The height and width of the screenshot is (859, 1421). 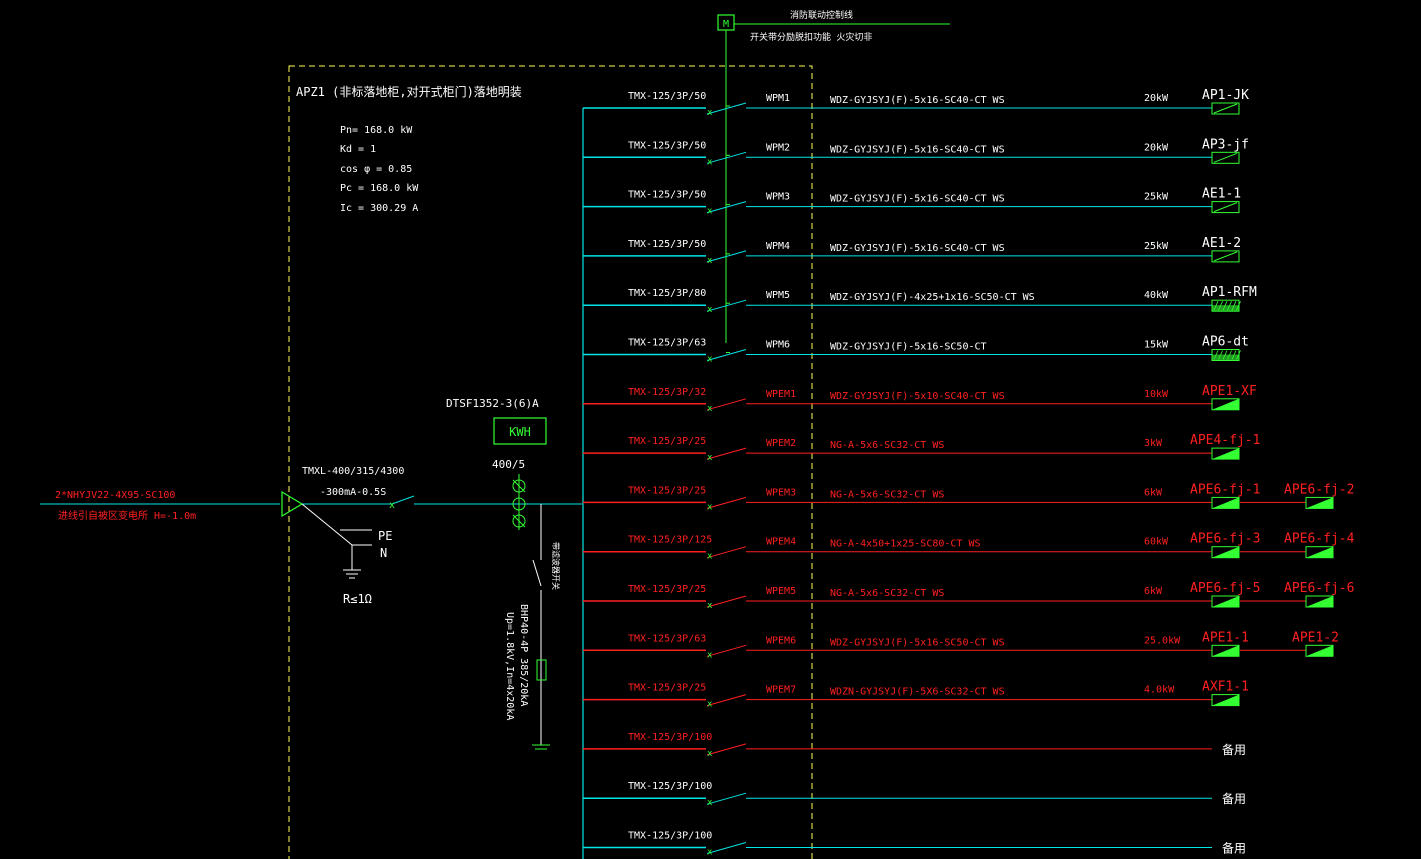 What do you see at coordinates (1229, 292) in the screenshot?
I see `target-panel-label: AP1-RFM` at bounding box center [1229, 292].